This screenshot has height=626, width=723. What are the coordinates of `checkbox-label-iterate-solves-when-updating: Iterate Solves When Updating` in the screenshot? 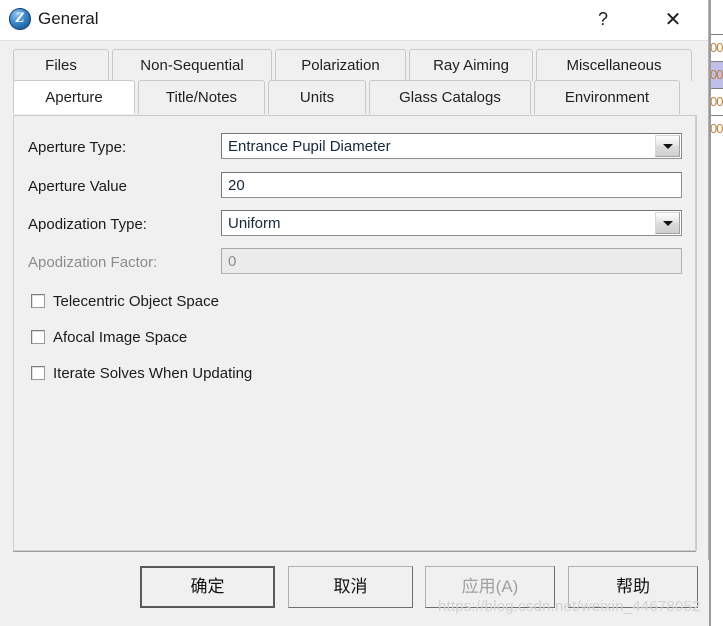 It's located at (153, 373).